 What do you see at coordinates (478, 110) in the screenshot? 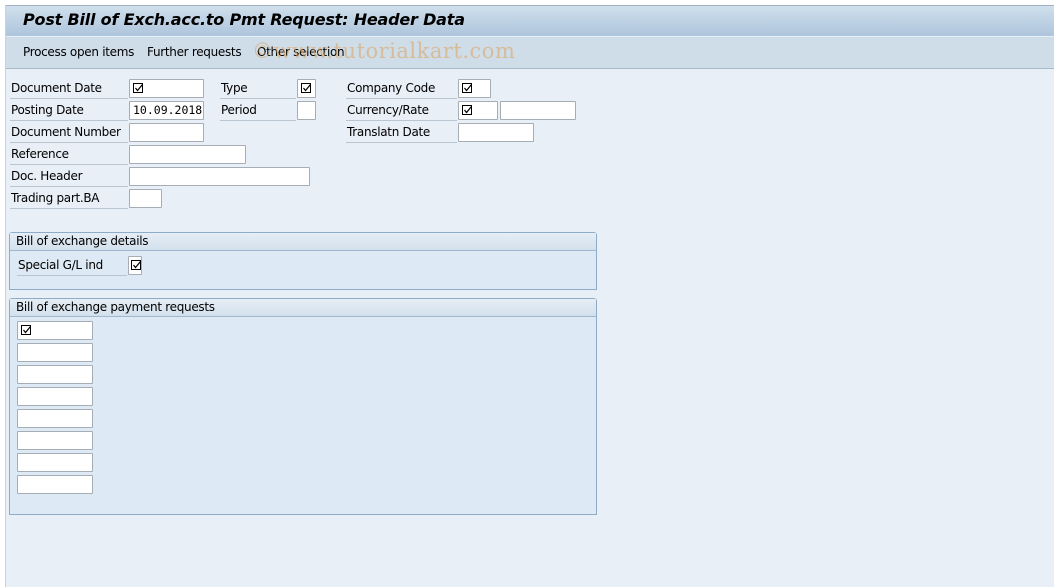
I see `currency-field` at bounding box center [478, 110].